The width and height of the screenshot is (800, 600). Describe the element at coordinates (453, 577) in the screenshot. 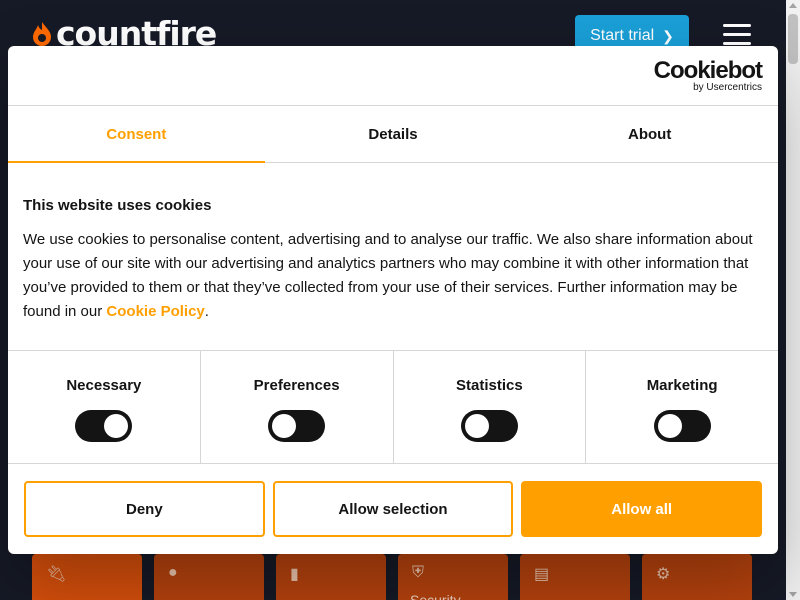

I see `feature-card: ⛨ Security` at that location.